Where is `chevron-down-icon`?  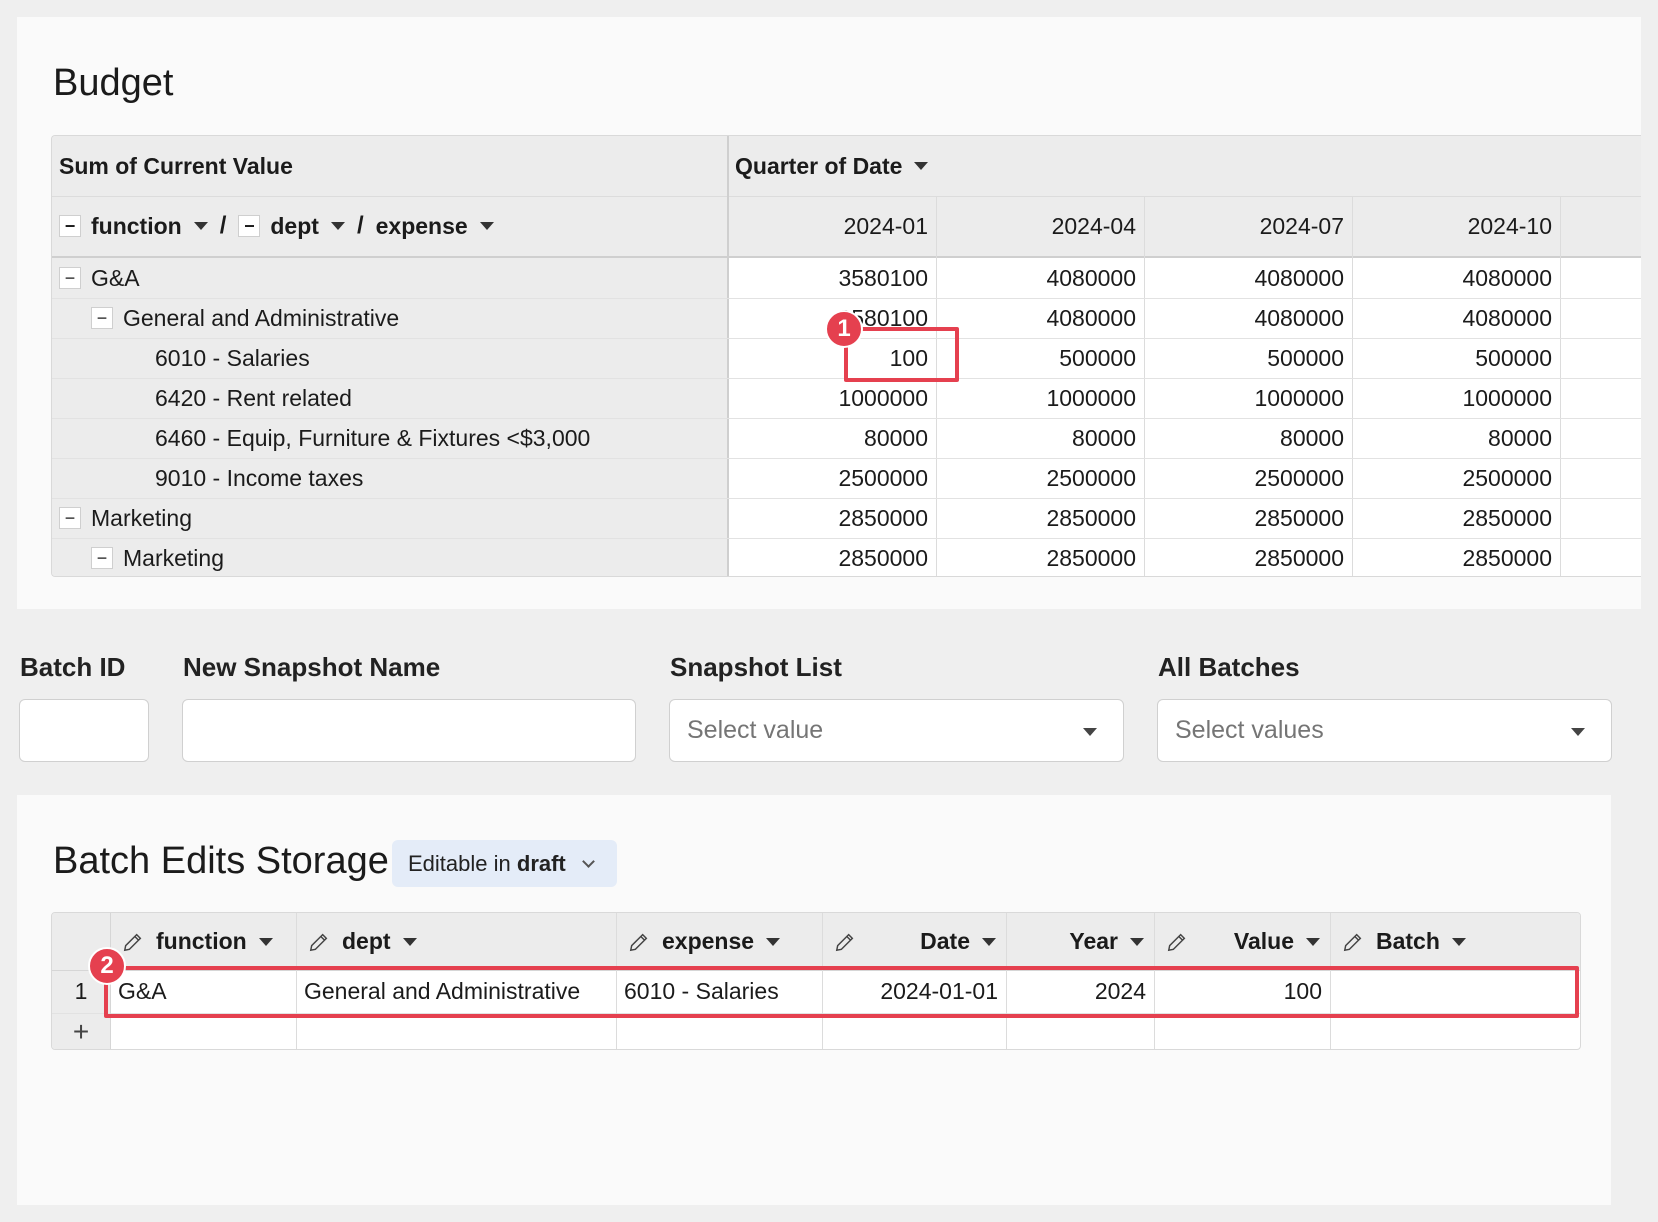 chevron-down-icon is located at coordinates (588, 861).